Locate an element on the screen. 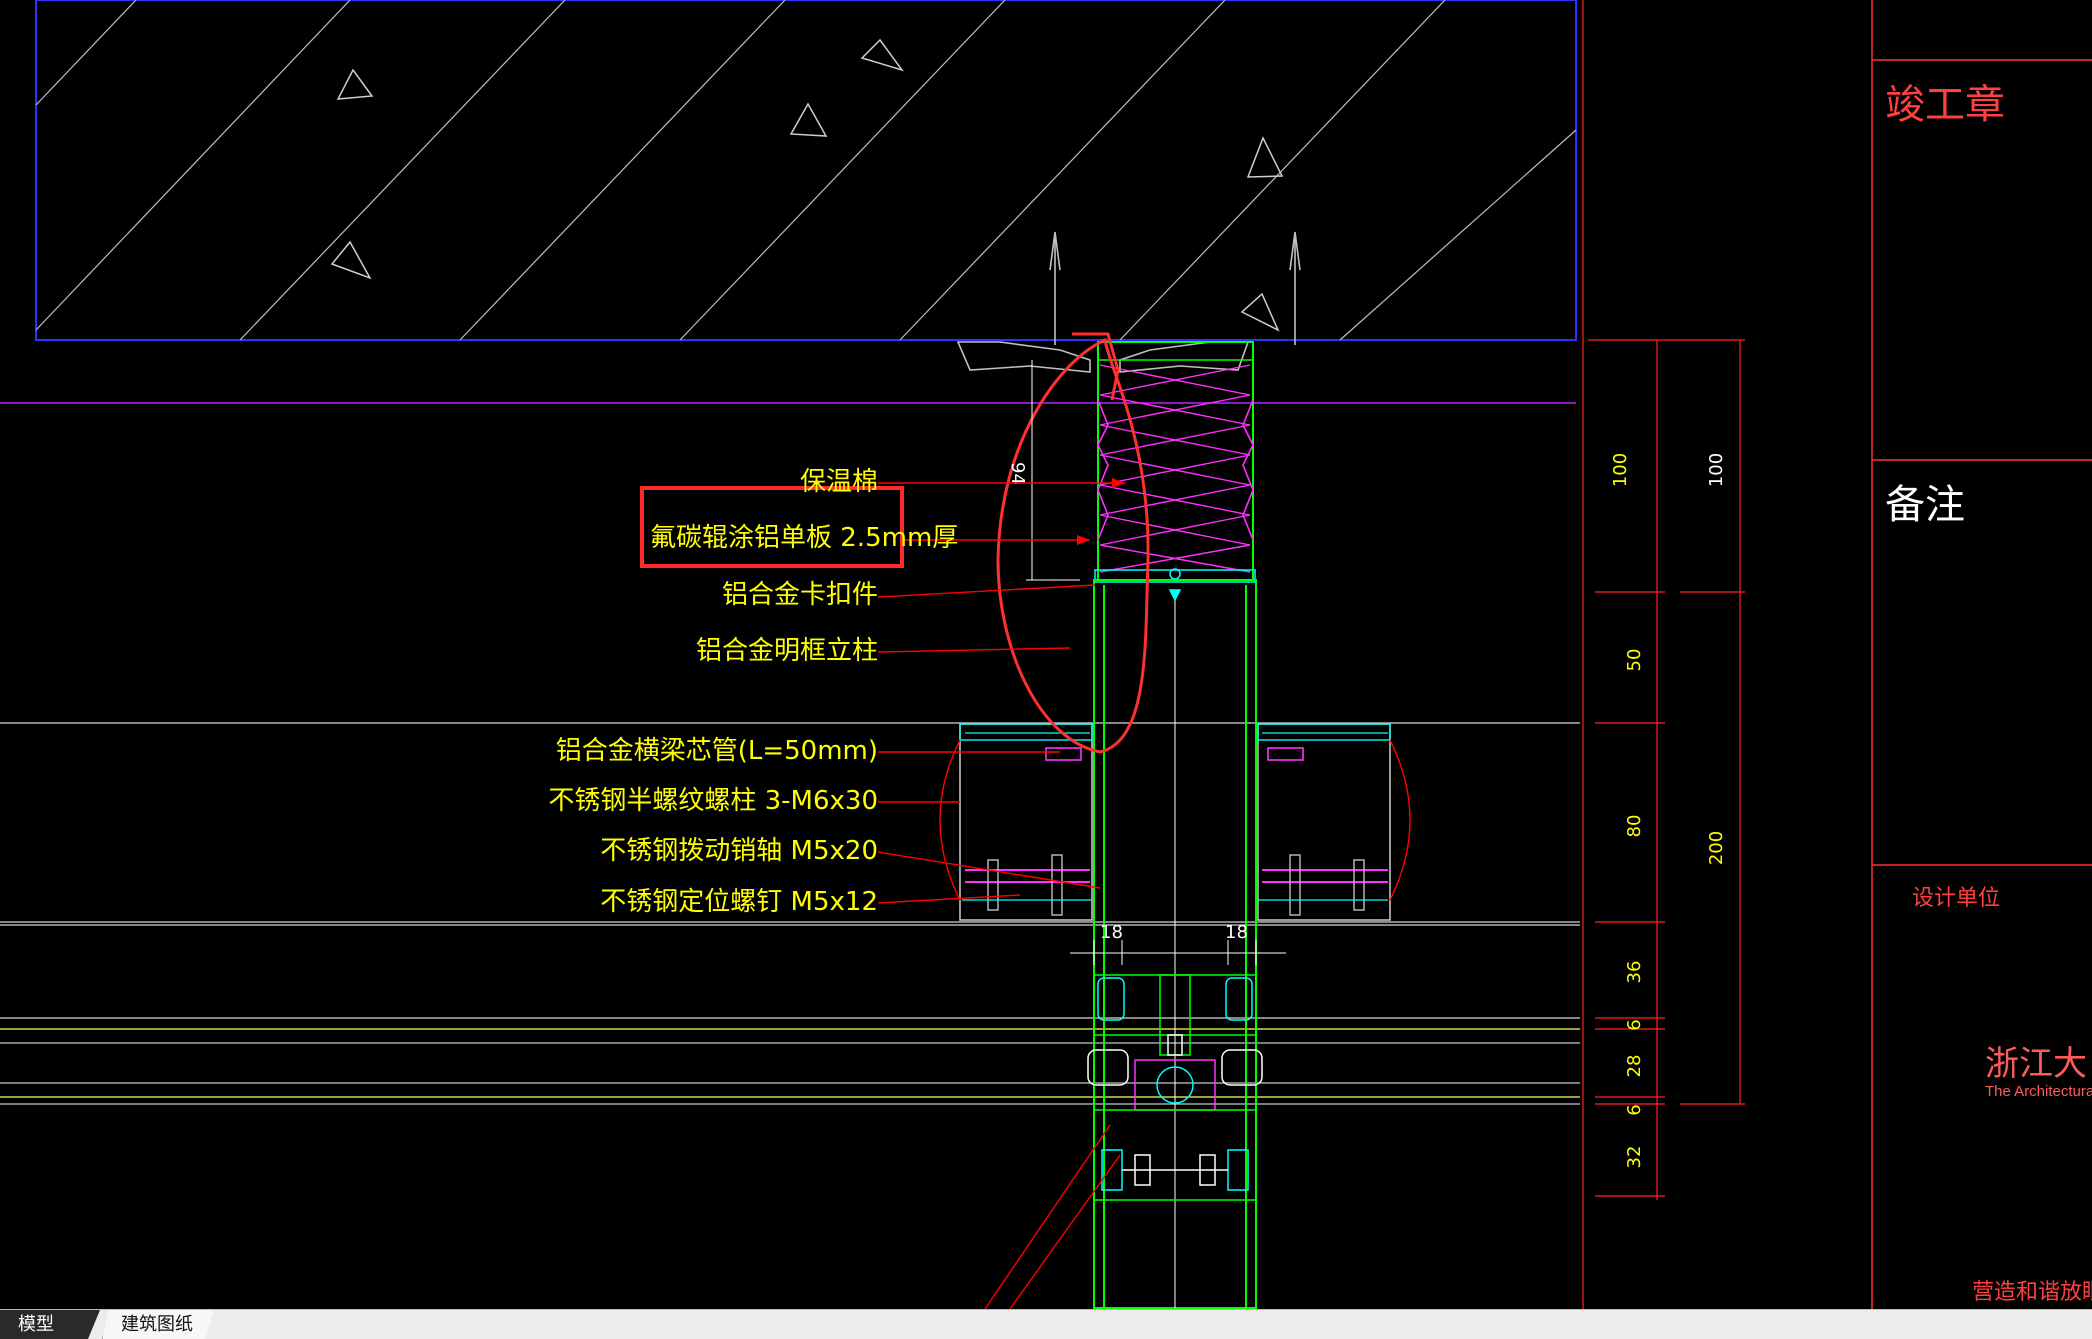 The height and width of the screenshot is (1339, 2092). label-sleeve: 铝合金横梁芯管(L=50mm) is located at coordinates (717, 751).